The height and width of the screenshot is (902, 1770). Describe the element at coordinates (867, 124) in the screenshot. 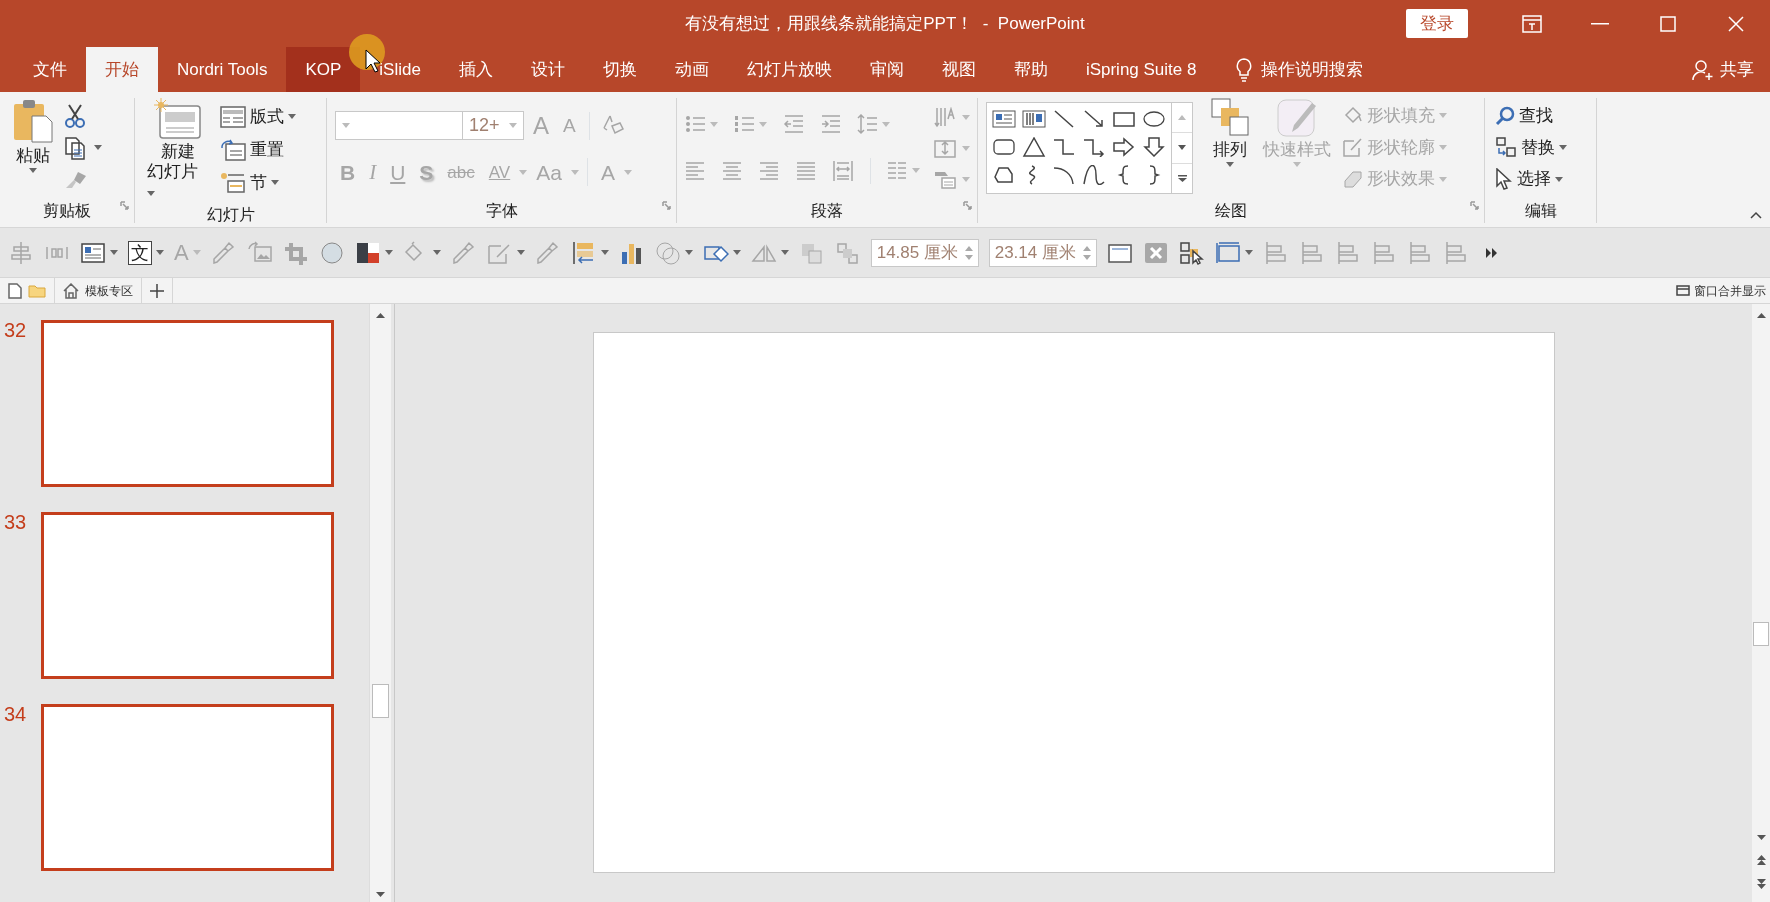

I see `line-spacing-icon` at that location.